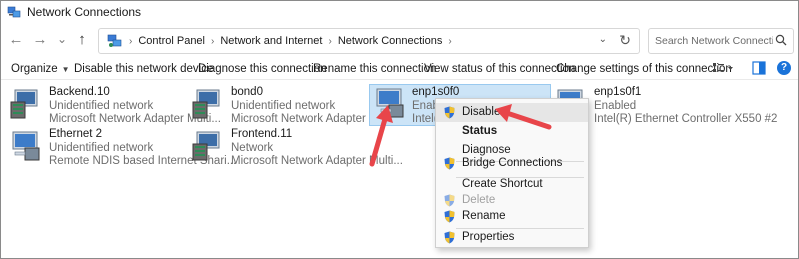 The width and height of the screenshot is (799, 259). Describe the element at coordinates (512, 112) in the screenshot. I see `menu-item-disable: Disable` at that location.